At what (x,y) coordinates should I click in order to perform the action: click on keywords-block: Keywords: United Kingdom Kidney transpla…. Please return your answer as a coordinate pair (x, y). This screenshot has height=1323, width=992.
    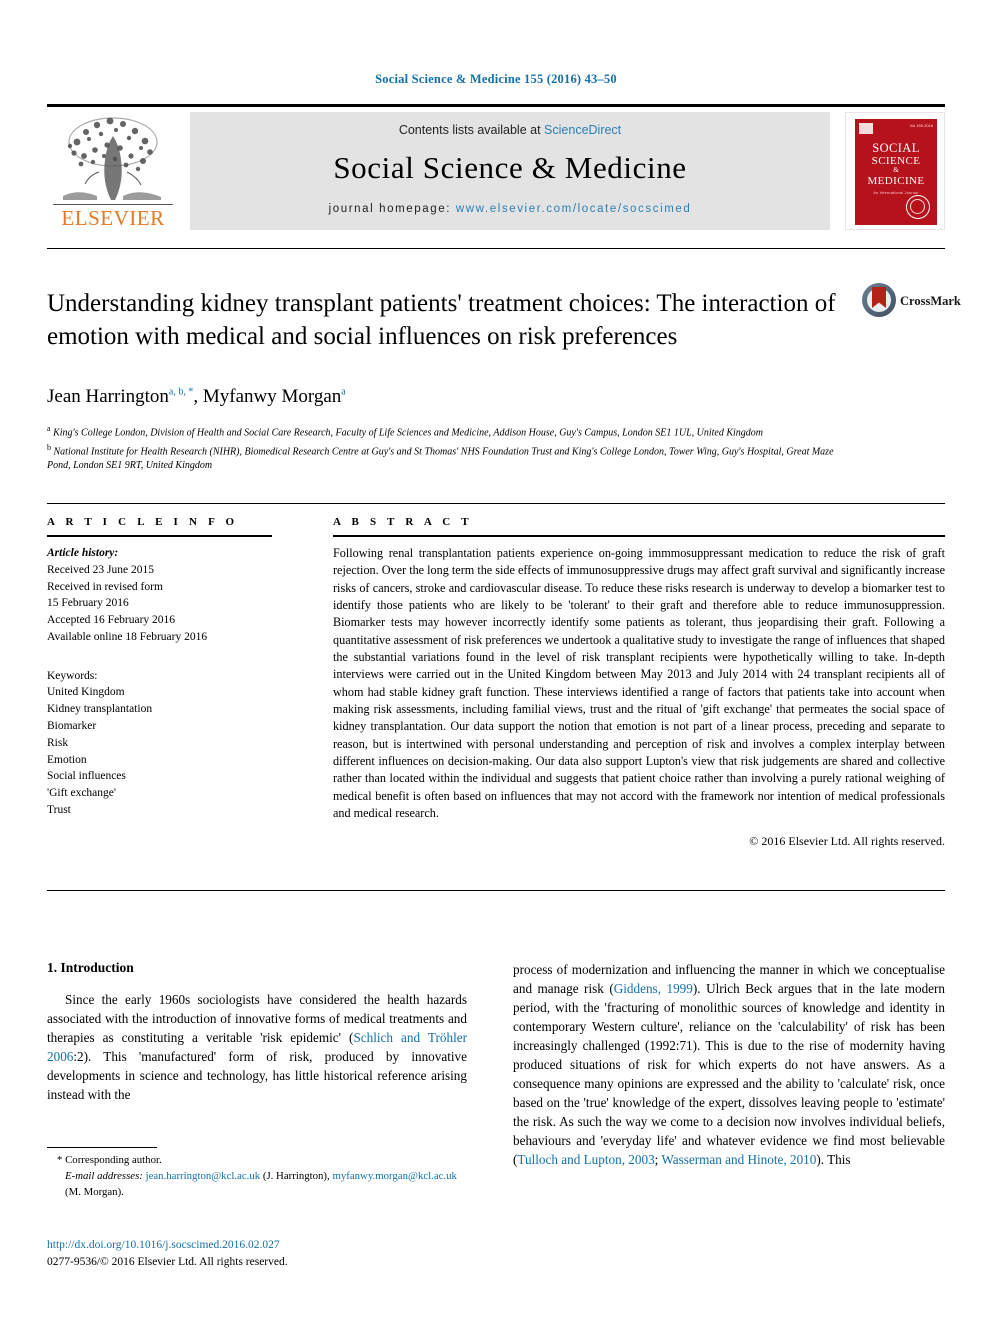
    Looking at the image, I should click on (159, 743).